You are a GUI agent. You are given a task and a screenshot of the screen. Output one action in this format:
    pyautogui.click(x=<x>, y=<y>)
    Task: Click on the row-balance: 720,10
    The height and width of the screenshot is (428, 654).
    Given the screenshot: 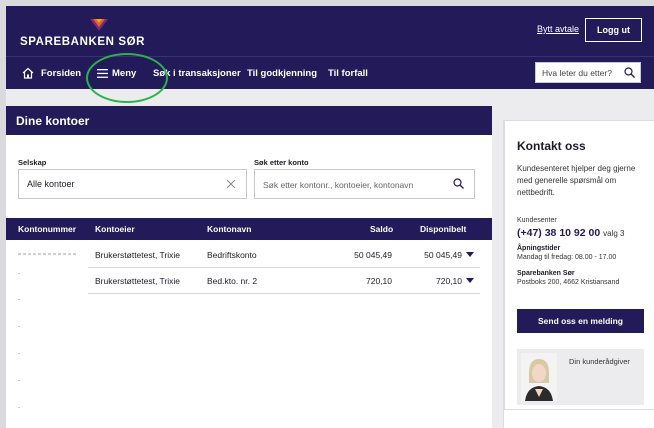 What is the action you would take?
    pyautogui.click(x=379, y=281)
    